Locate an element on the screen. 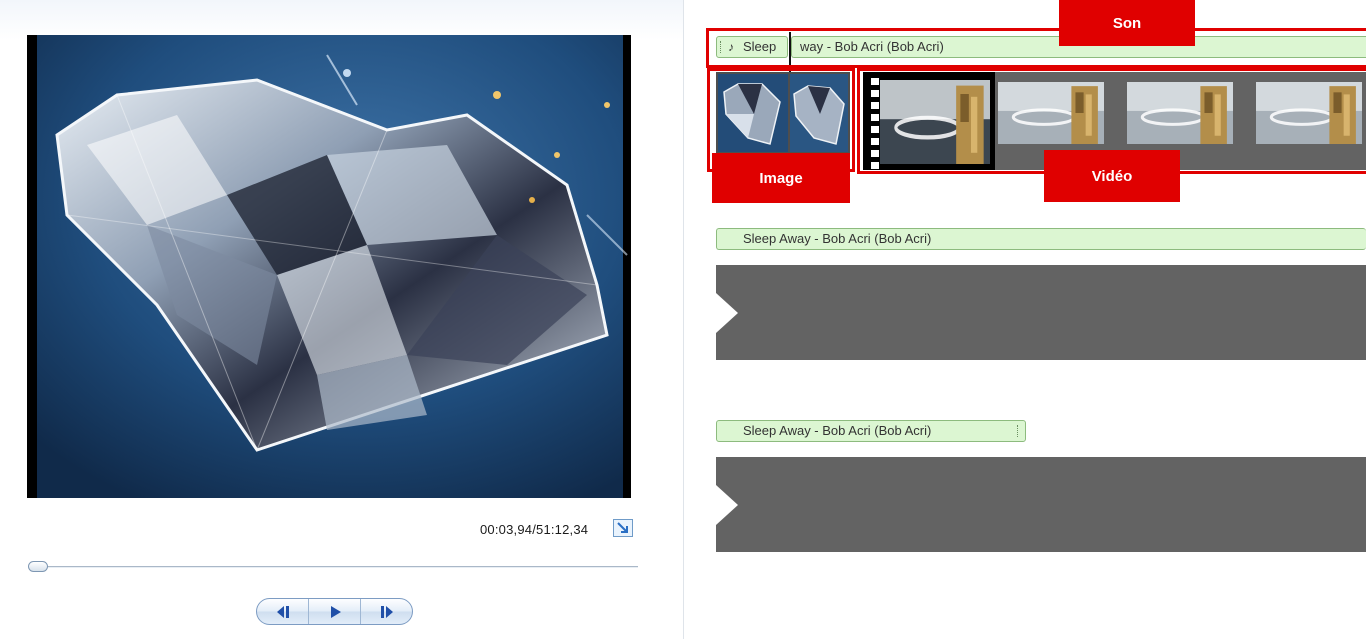  next-frame-icon is located at coordinates (386, 611).